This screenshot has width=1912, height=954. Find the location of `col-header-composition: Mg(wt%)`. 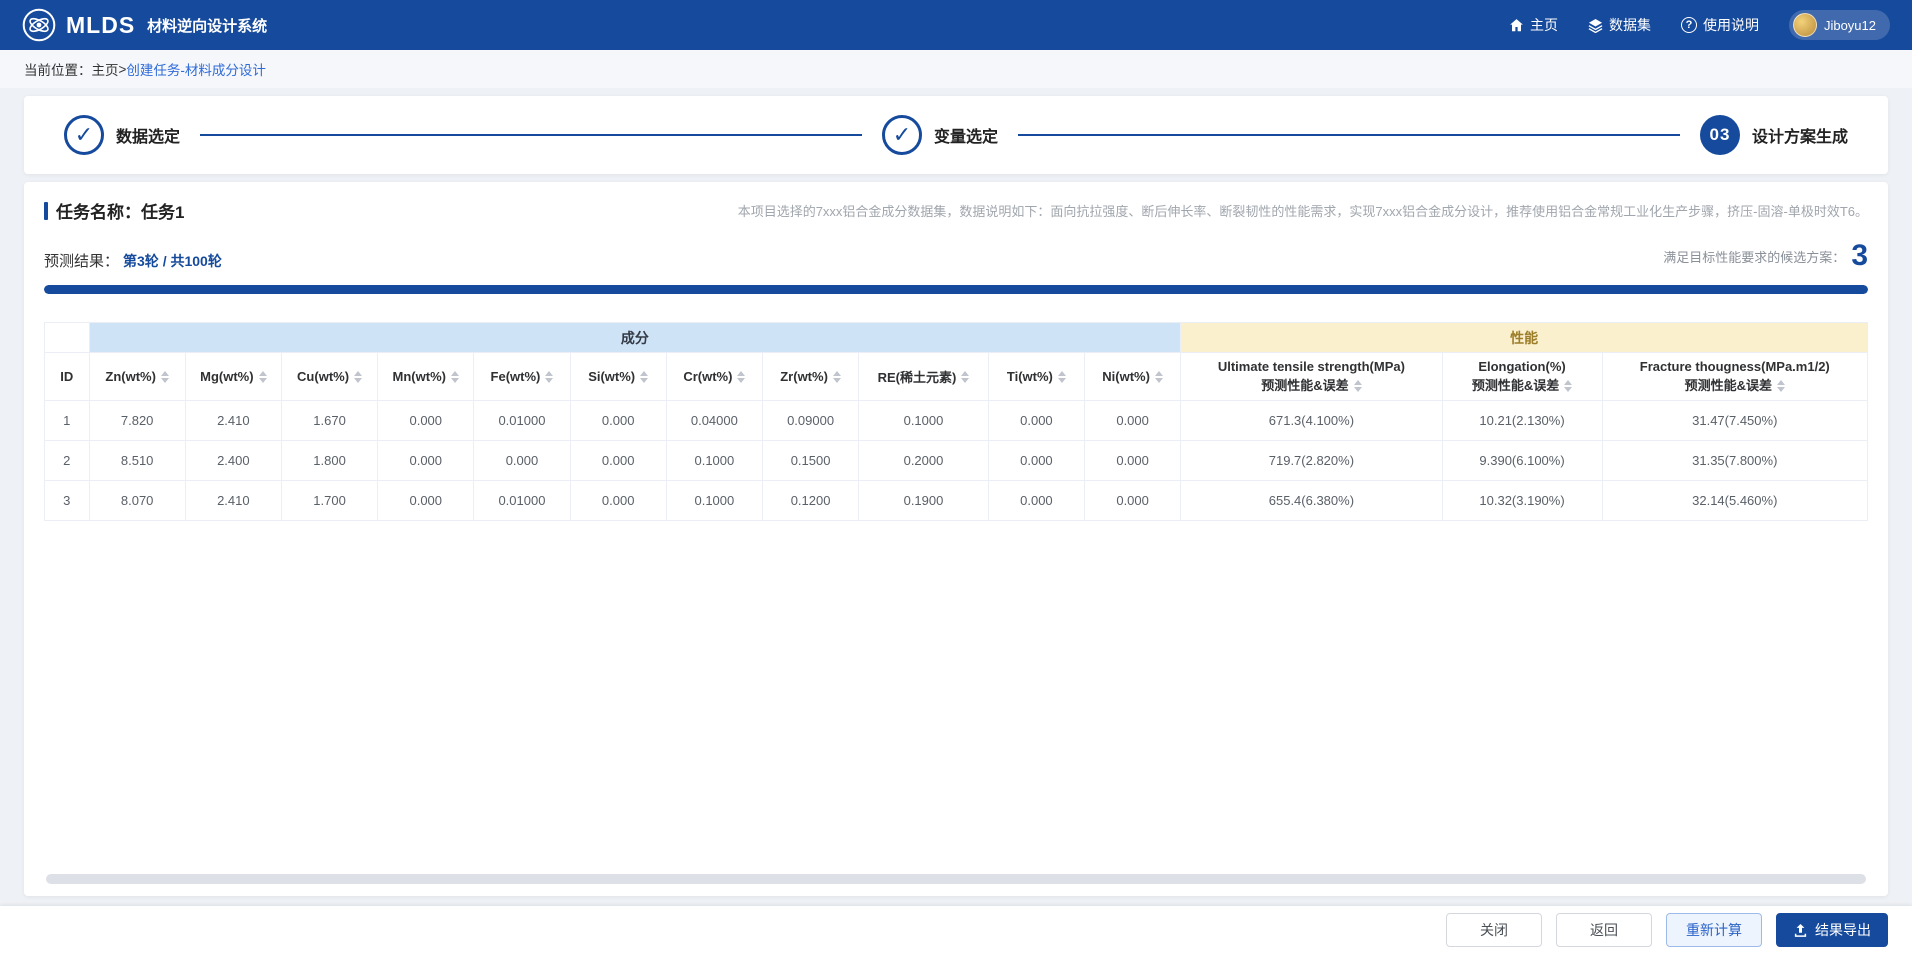

col-header-composition: Mg(wt%) is located at coordinates (233, 376).